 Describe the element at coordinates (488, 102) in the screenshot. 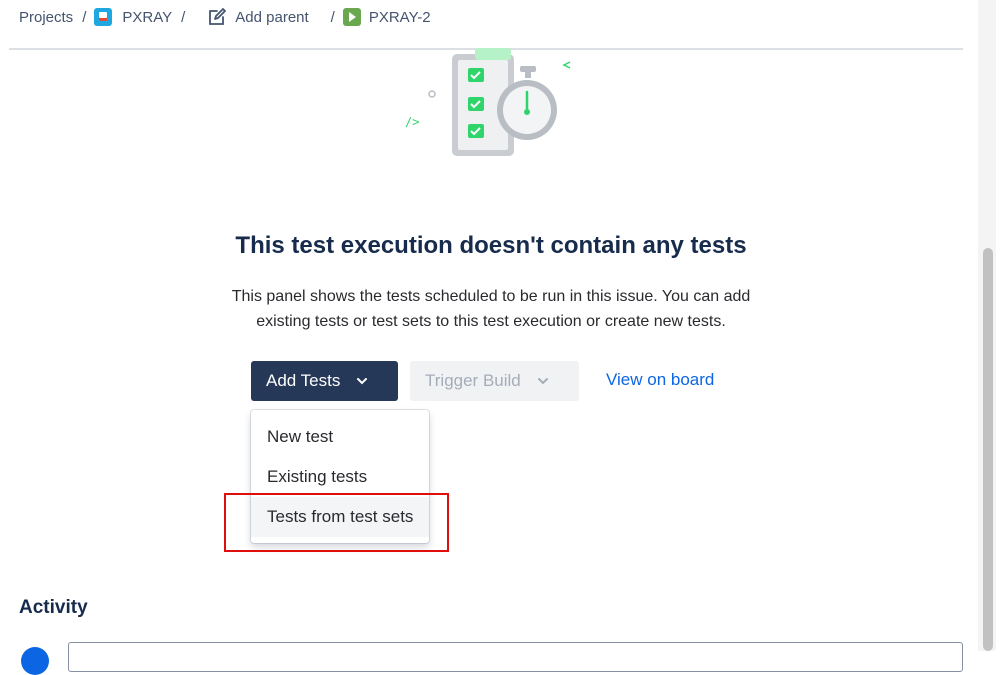

I see `test-execution-empty-illustration: />` at that location.